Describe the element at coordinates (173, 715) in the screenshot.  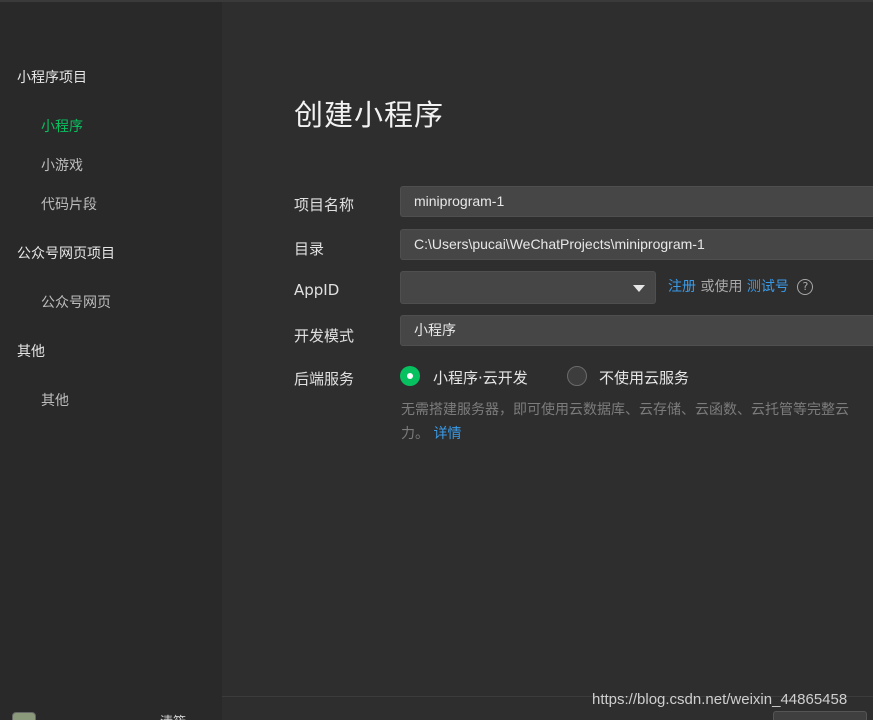
I see `user-name: 清筱` at that location.